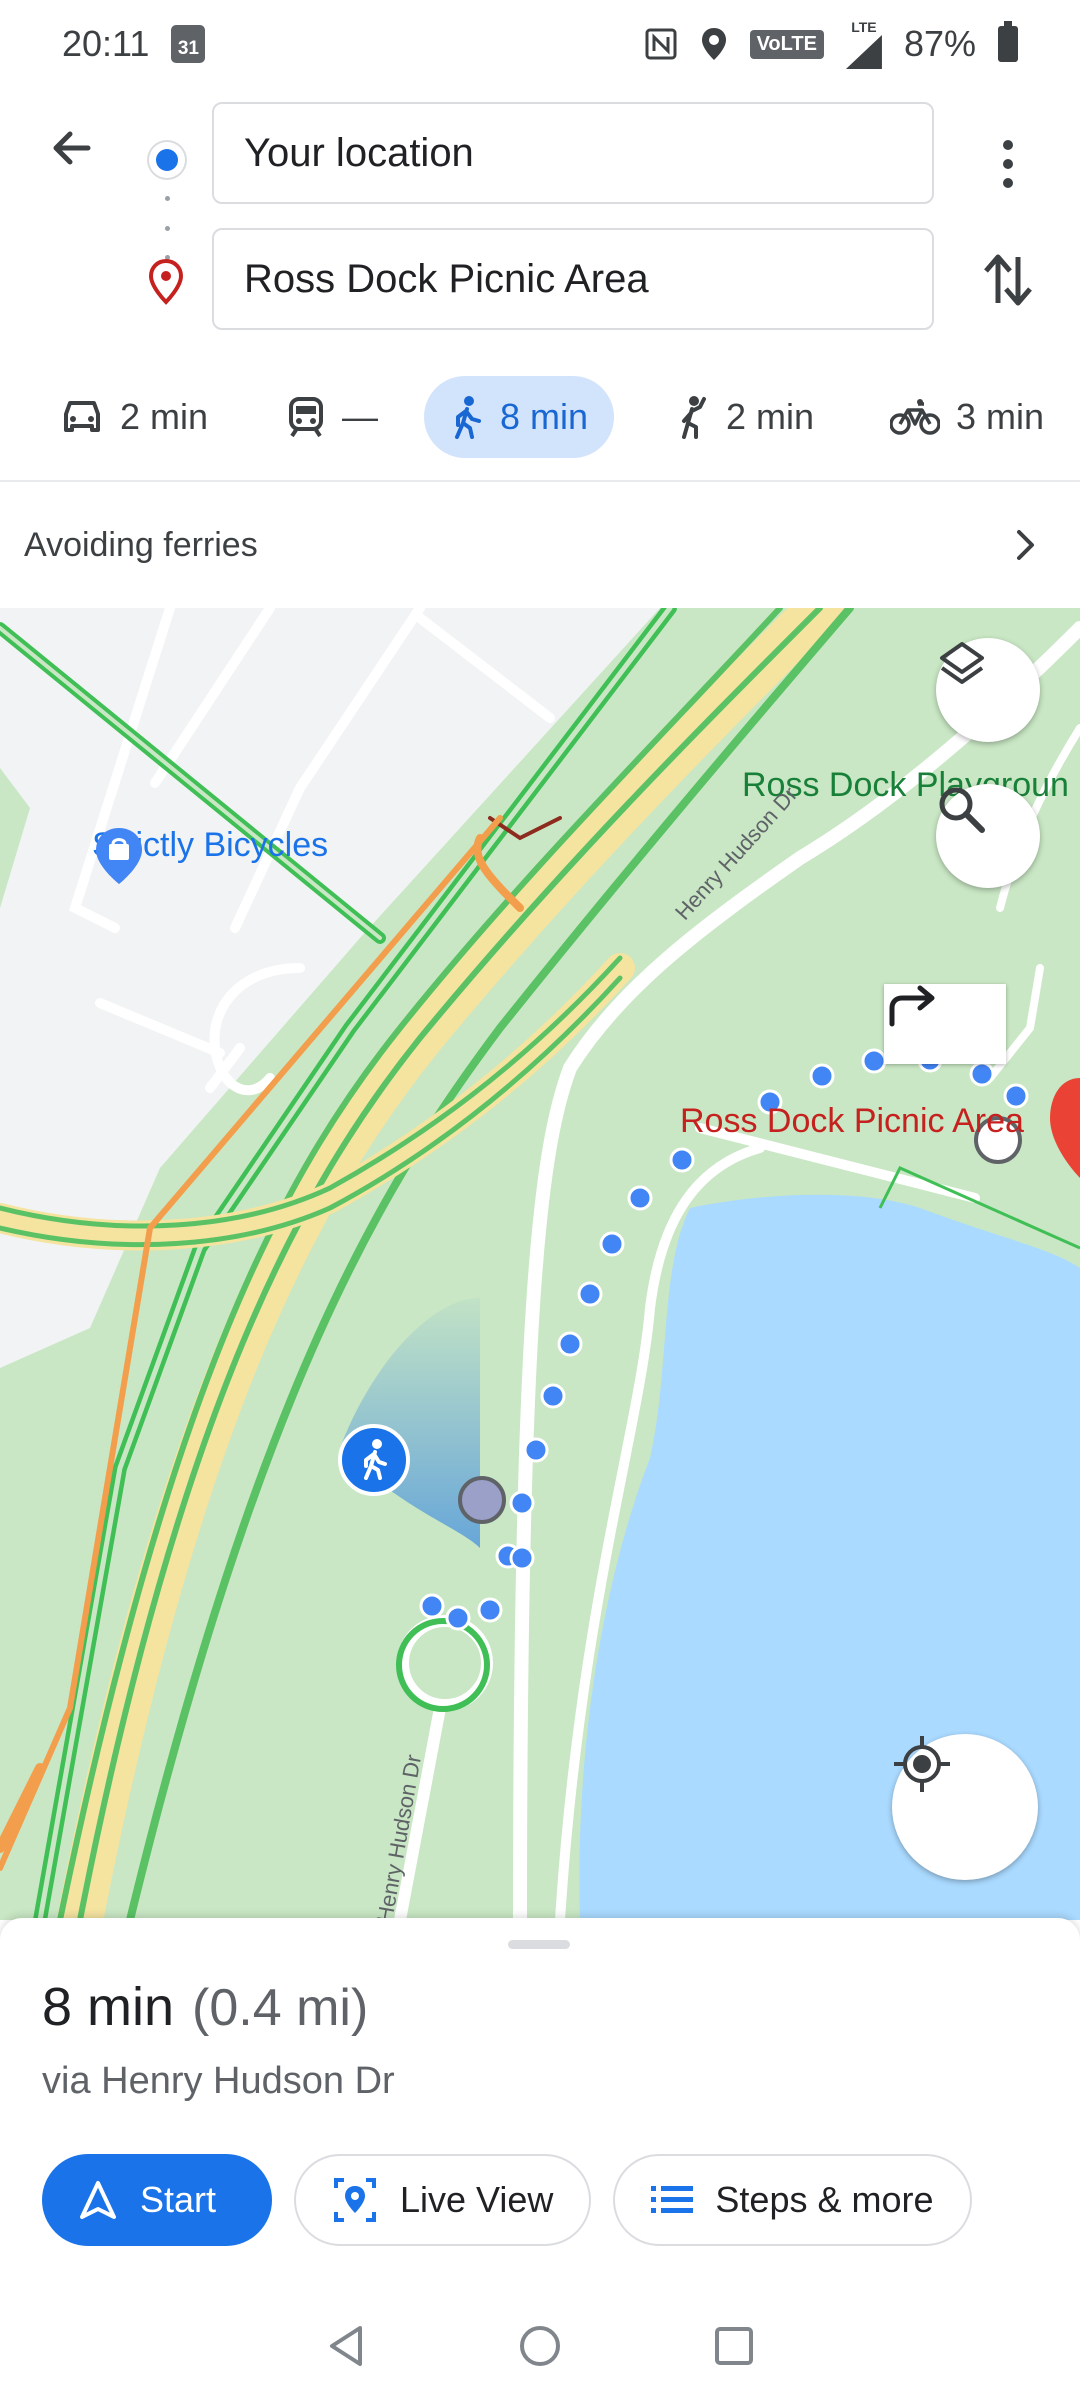 The image size is (1080, 2400). Describe the element at coordinates (713, 44) in the screenshot. I see `location-status-icon` at that location.